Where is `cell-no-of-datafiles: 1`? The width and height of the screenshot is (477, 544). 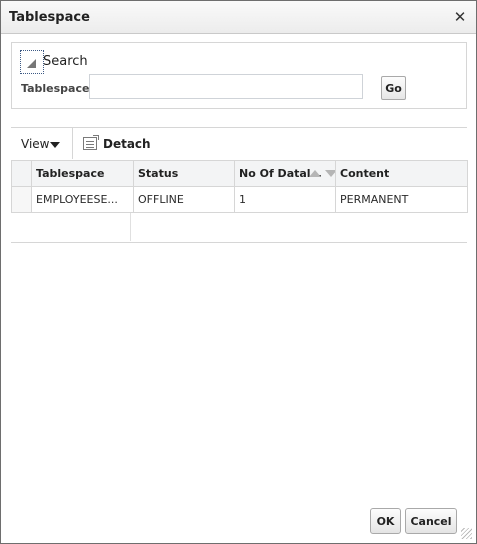 cell-no-of-datafiles: 1 is located at coordinates (285, 199).